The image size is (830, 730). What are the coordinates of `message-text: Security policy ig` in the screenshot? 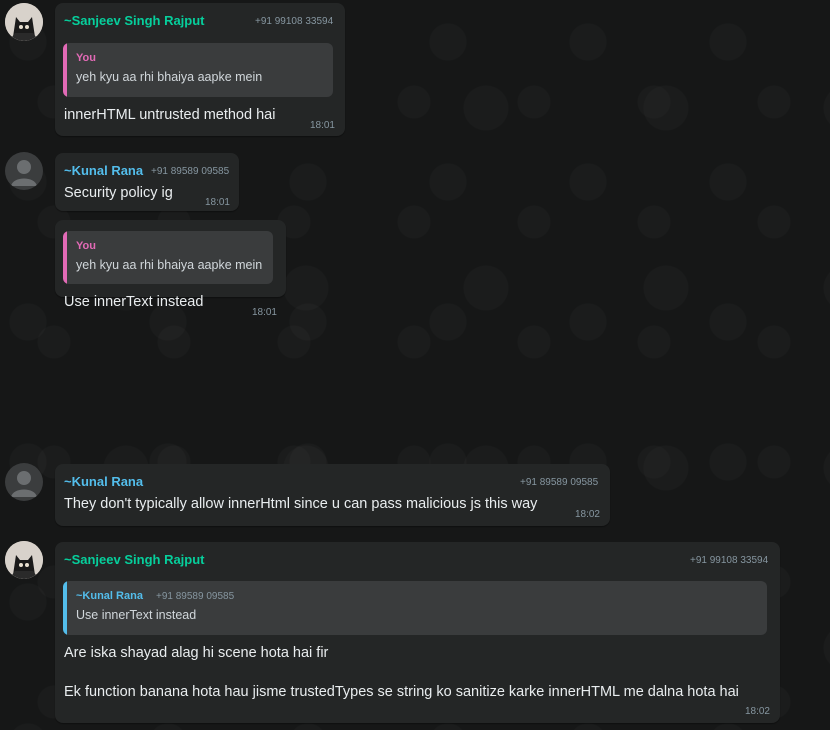 It's located at (118, 193).